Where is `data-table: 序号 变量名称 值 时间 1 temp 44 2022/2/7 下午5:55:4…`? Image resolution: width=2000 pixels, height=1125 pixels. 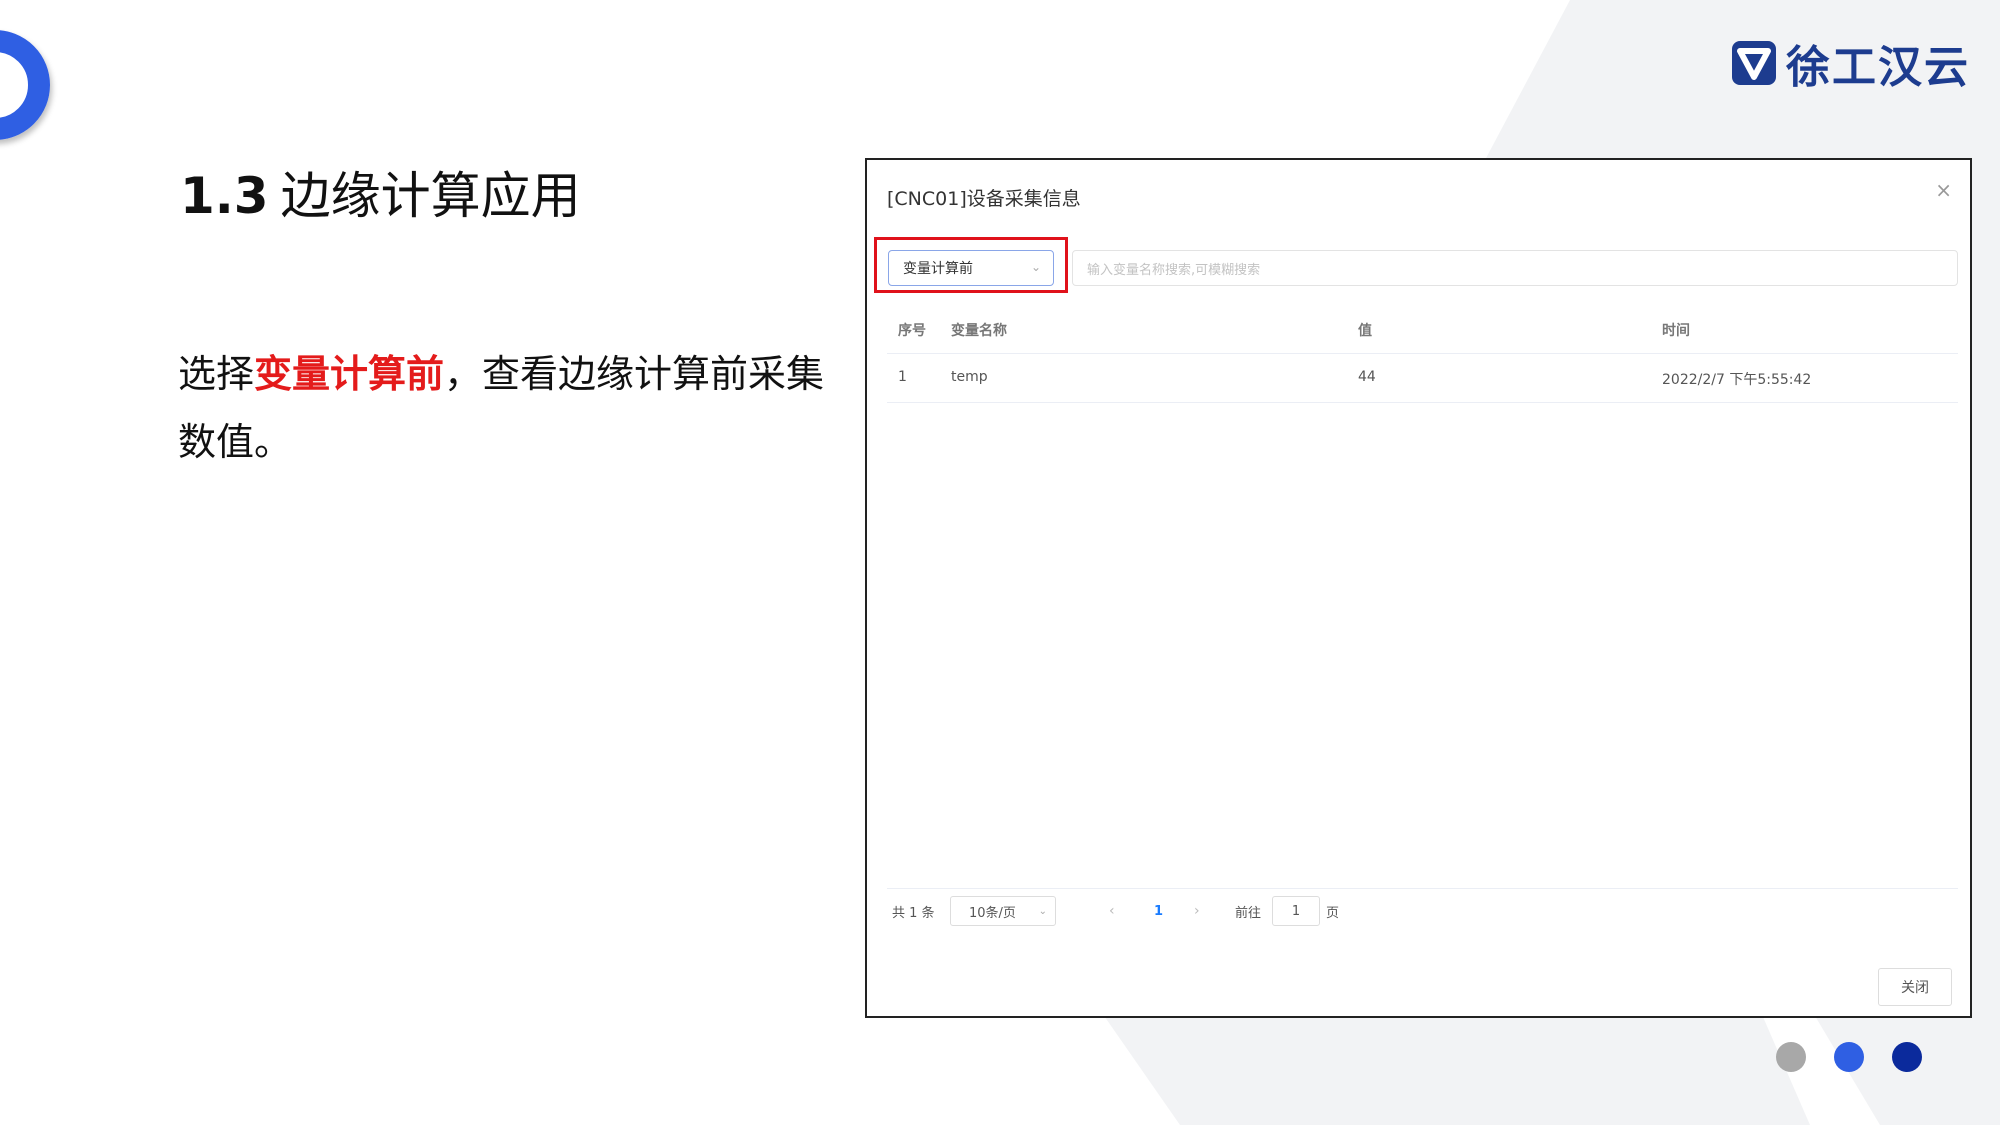
data-table: 序号 变量名称 值 时间 1 temp 44 2022/2/7 下午5:55:4… is located at coordinates (1422, 354).